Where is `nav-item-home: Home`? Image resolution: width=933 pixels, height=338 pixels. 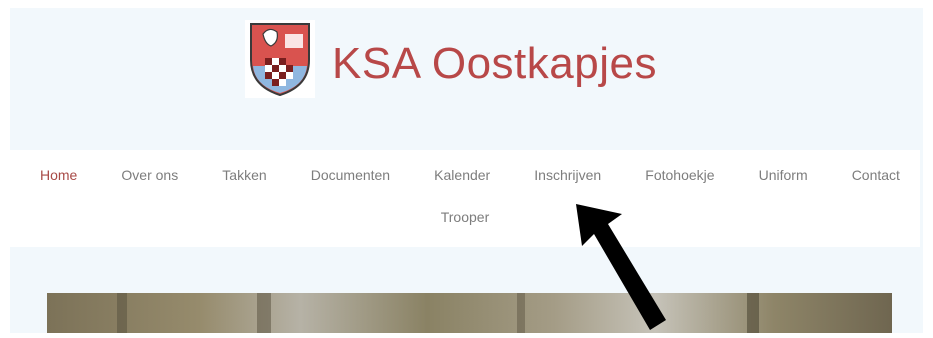 nav-item-home: Home is located at coordinates (58, 175).